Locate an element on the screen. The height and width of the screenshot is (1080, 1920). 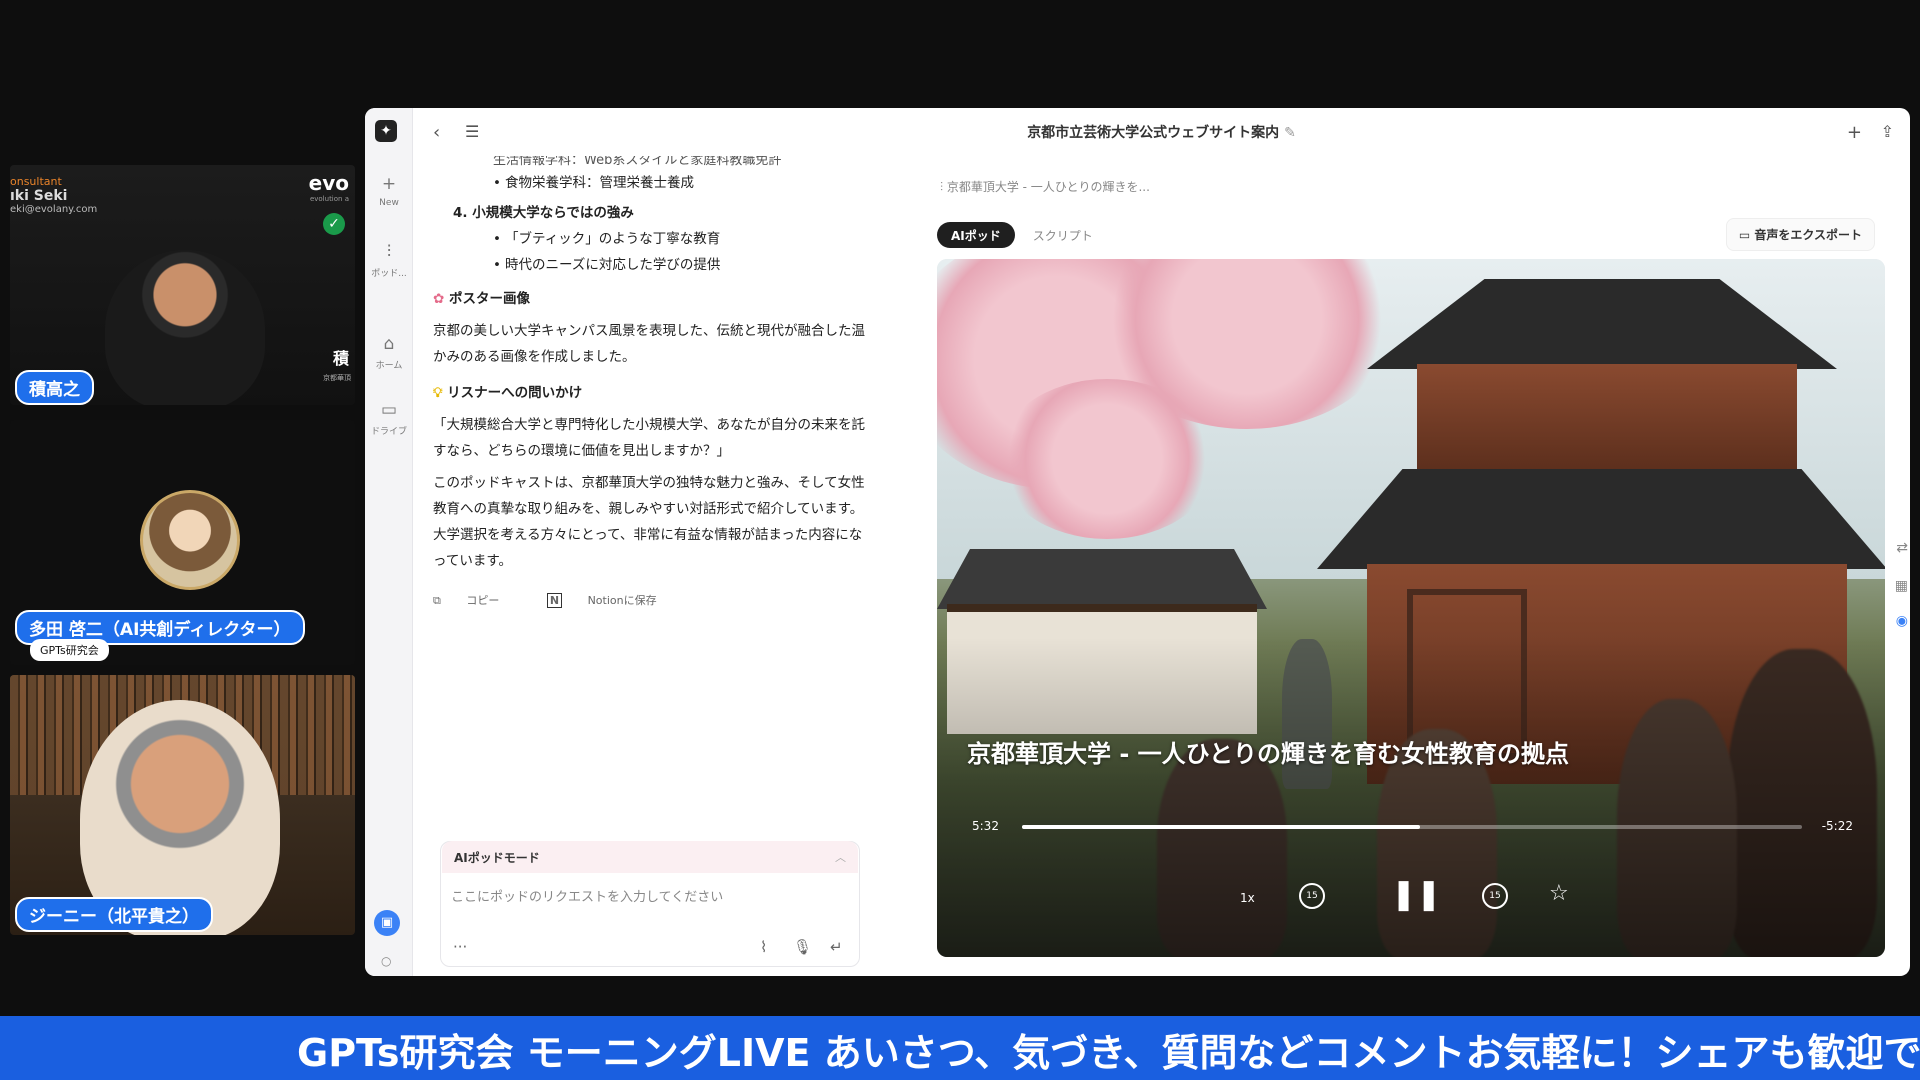
rail-new: + New is located at coordinates (389, 191).